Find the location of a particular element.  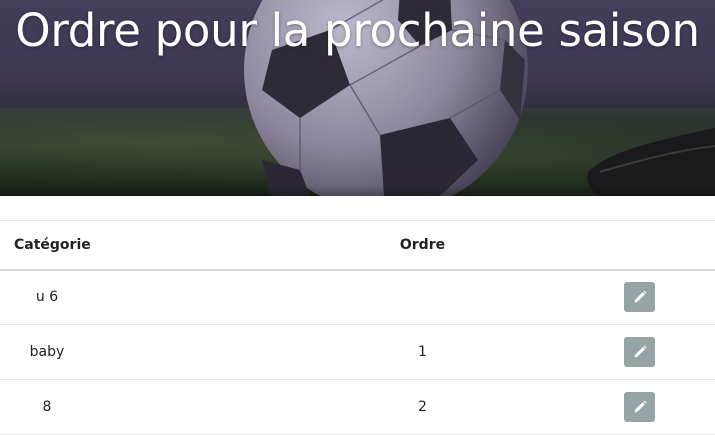

category-value: u 6 is located at coordinates (47, 297).